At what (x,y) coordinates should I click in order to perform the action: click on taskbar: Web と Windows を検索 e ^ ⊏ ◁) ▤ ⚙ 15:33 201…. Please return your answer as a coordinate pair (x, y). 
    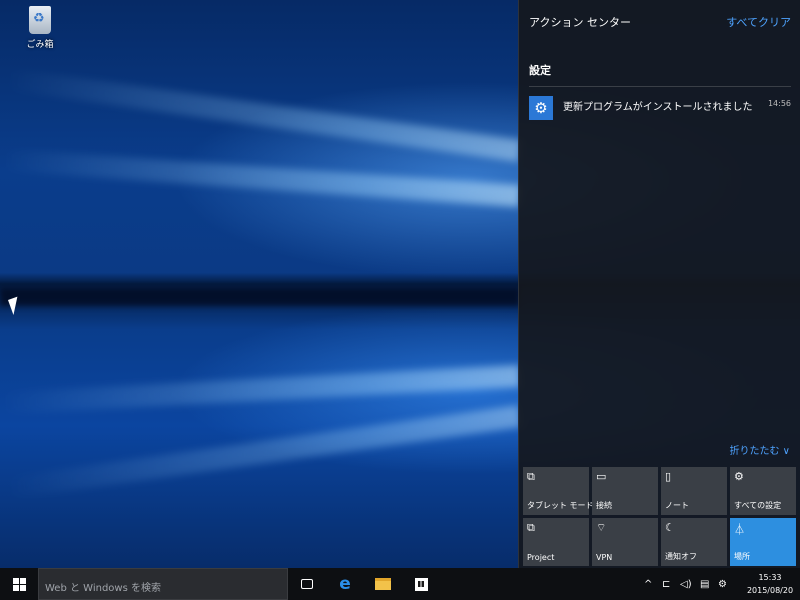
    Looking at the image, I should click on (400, 584).